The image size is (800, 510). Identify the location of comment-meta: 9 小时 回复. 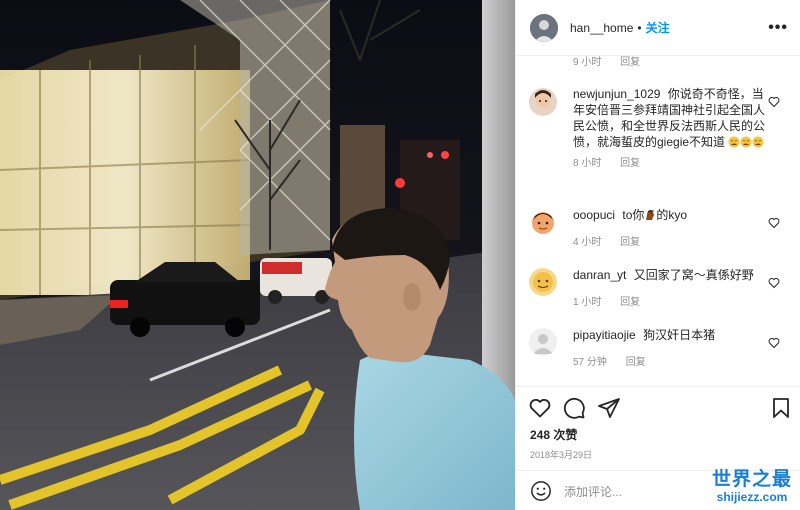
(658, 62).